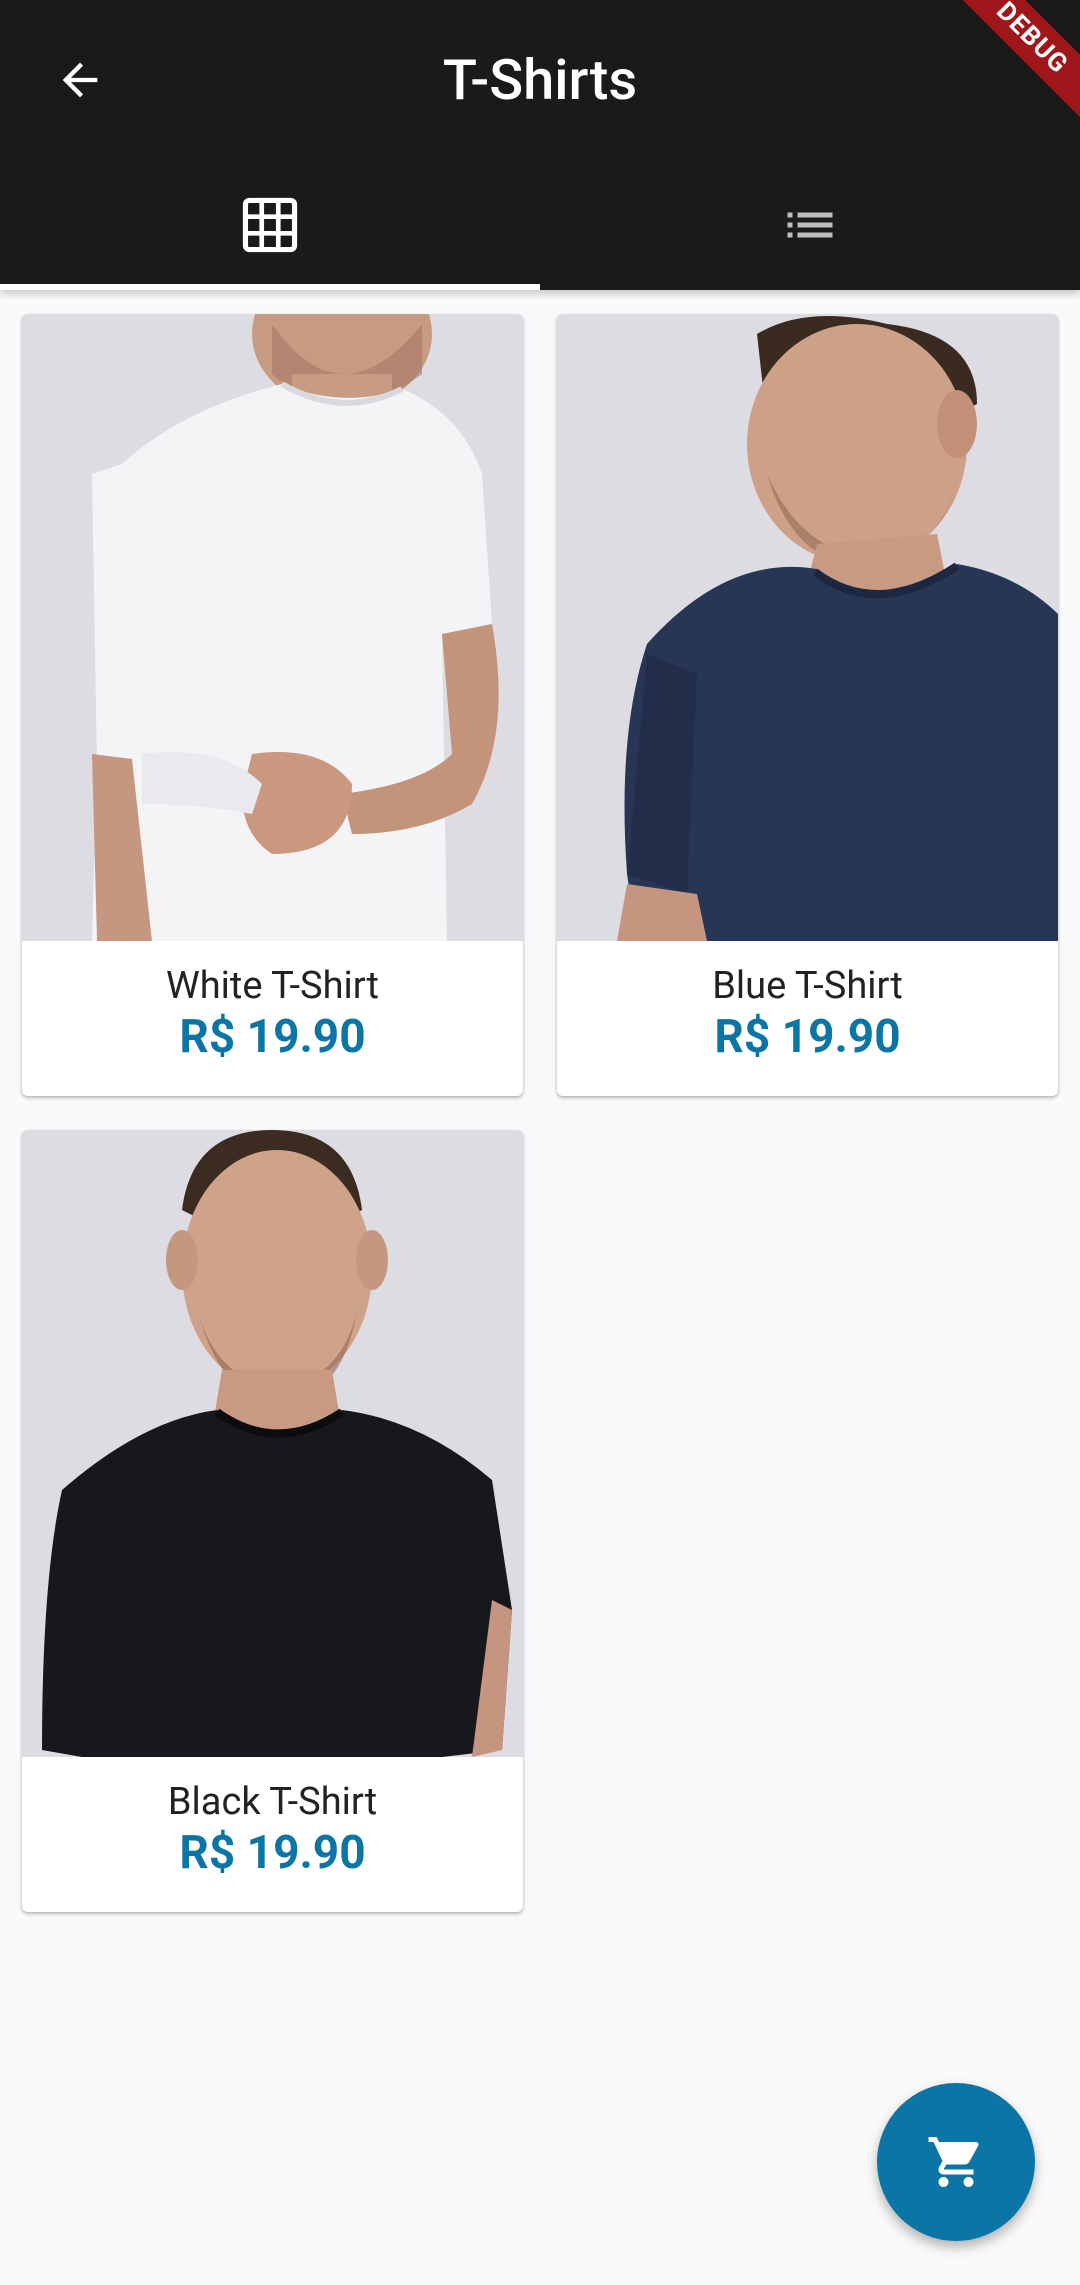 This screenshot has width=1080, height=2285. I want to click on debug-banner-label: DEBUG, so click(1020, 60).